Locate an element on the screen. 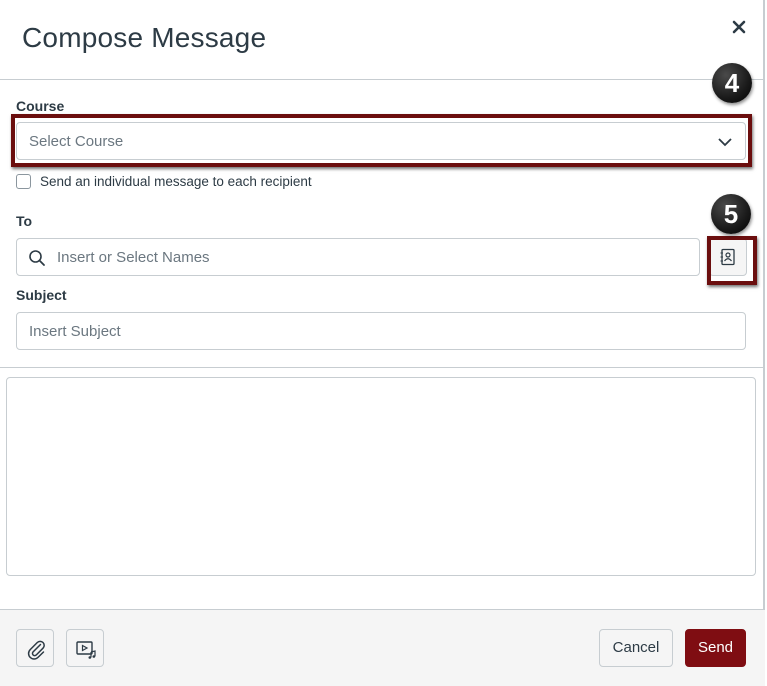 This screenshot has width=767, height=686. to-input-placeholder: Insert or Select Names is located at coordinates (133, 257).